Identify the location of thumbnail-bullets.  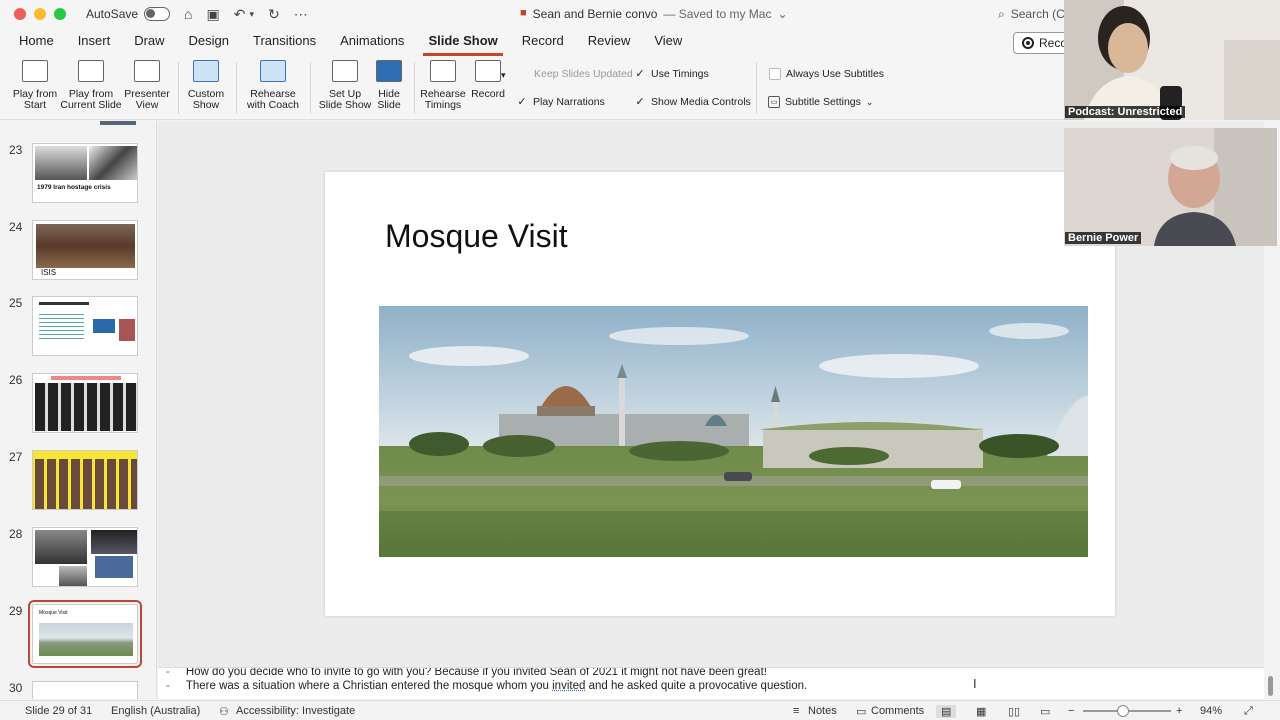
(61, 325).